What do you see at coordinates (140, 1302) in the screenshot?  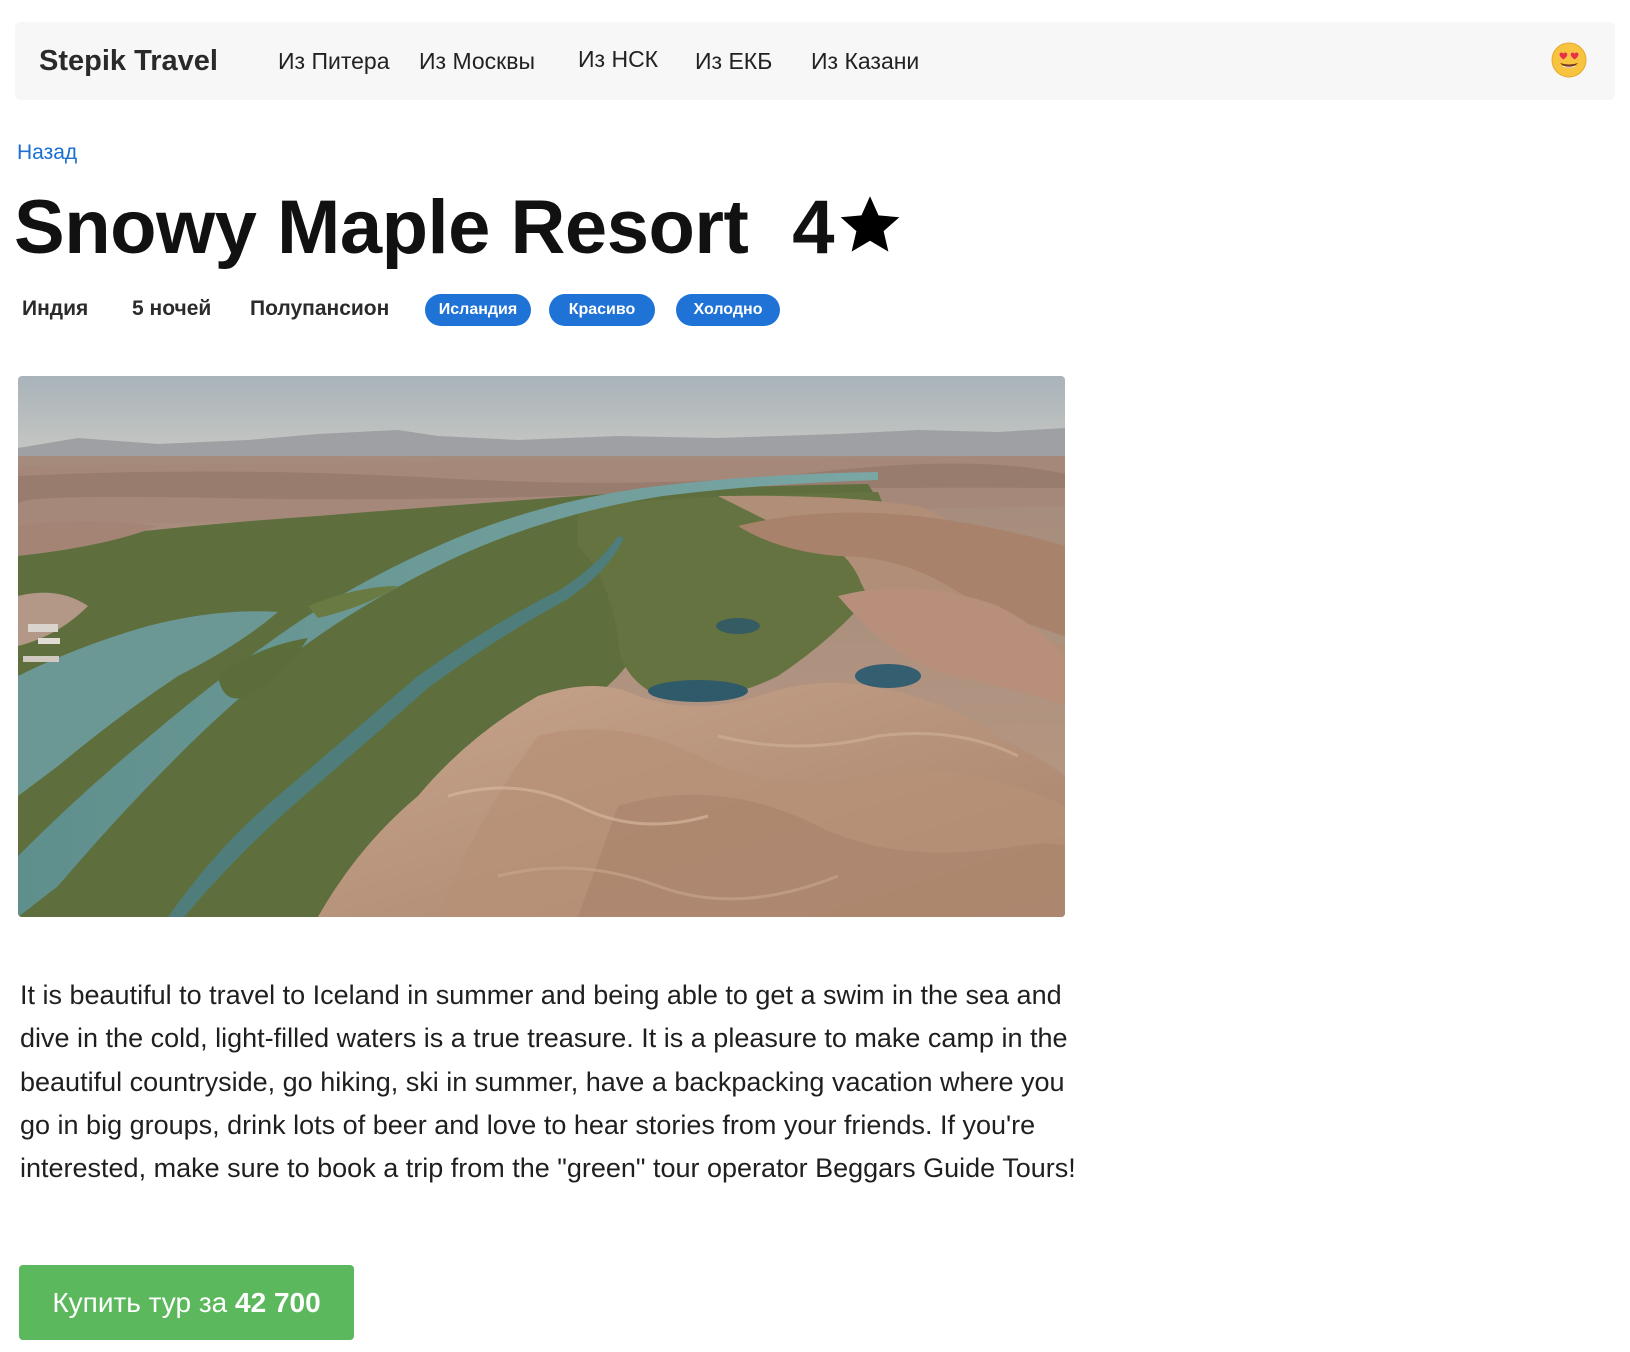 I see `buy-label: Купить тур за` at bounding box center [140, 1302].